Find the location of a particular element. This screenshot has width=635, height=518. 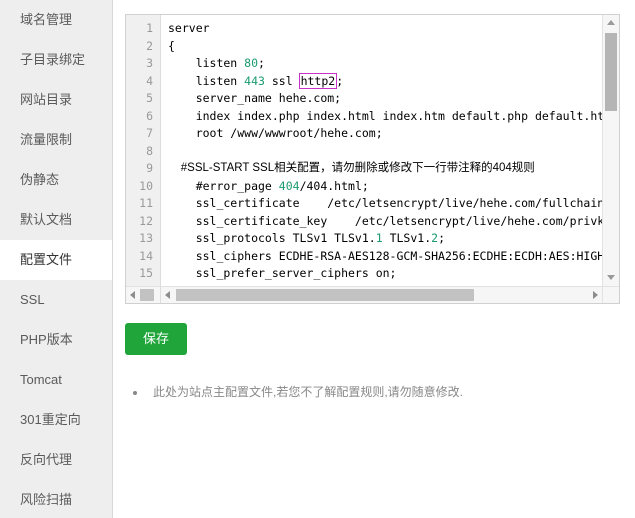

sidebar-item-reverse-proxy: 反向代理 is located at coordinates (56, 460).